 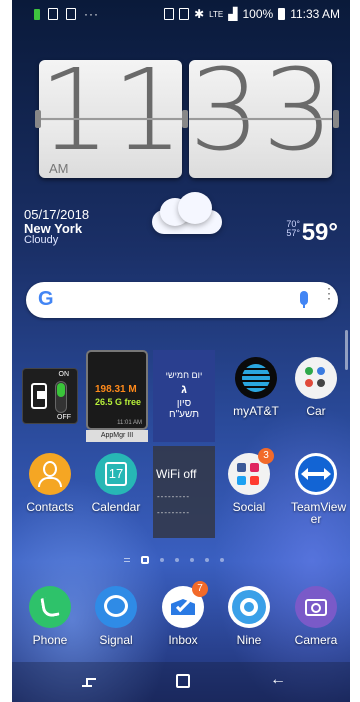 I want to click on notification-badge: 3, so click(x=266, y=456).